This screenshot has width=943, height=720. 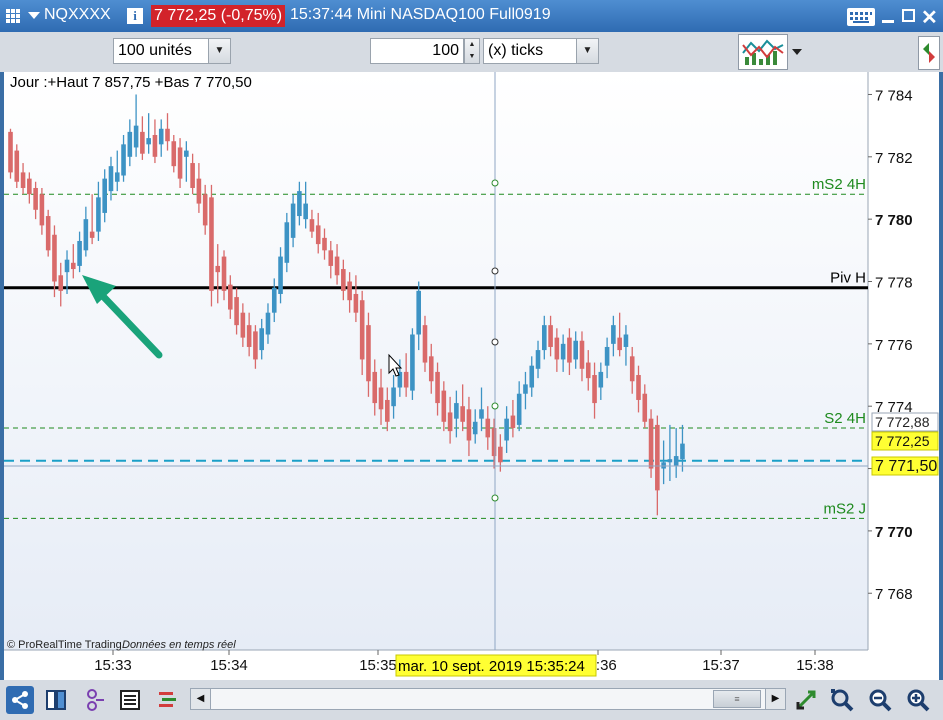 What do you see at coordinates (842, 700) in the screenshot?
I see `zoom-area-icon` at bounding box center [842, 700].